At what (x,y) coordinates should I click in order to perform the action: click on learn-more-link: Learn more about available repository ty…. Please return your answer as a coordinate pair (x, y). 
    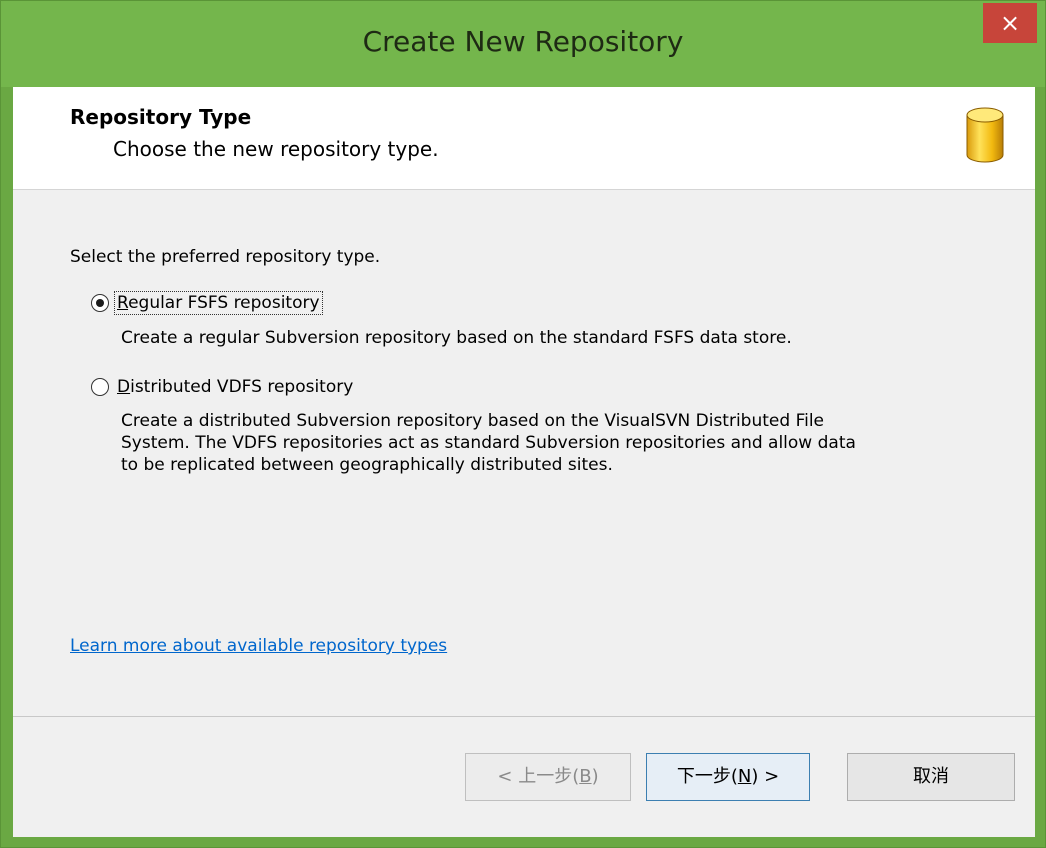
    Looking at the image, I should click on (258, 646).